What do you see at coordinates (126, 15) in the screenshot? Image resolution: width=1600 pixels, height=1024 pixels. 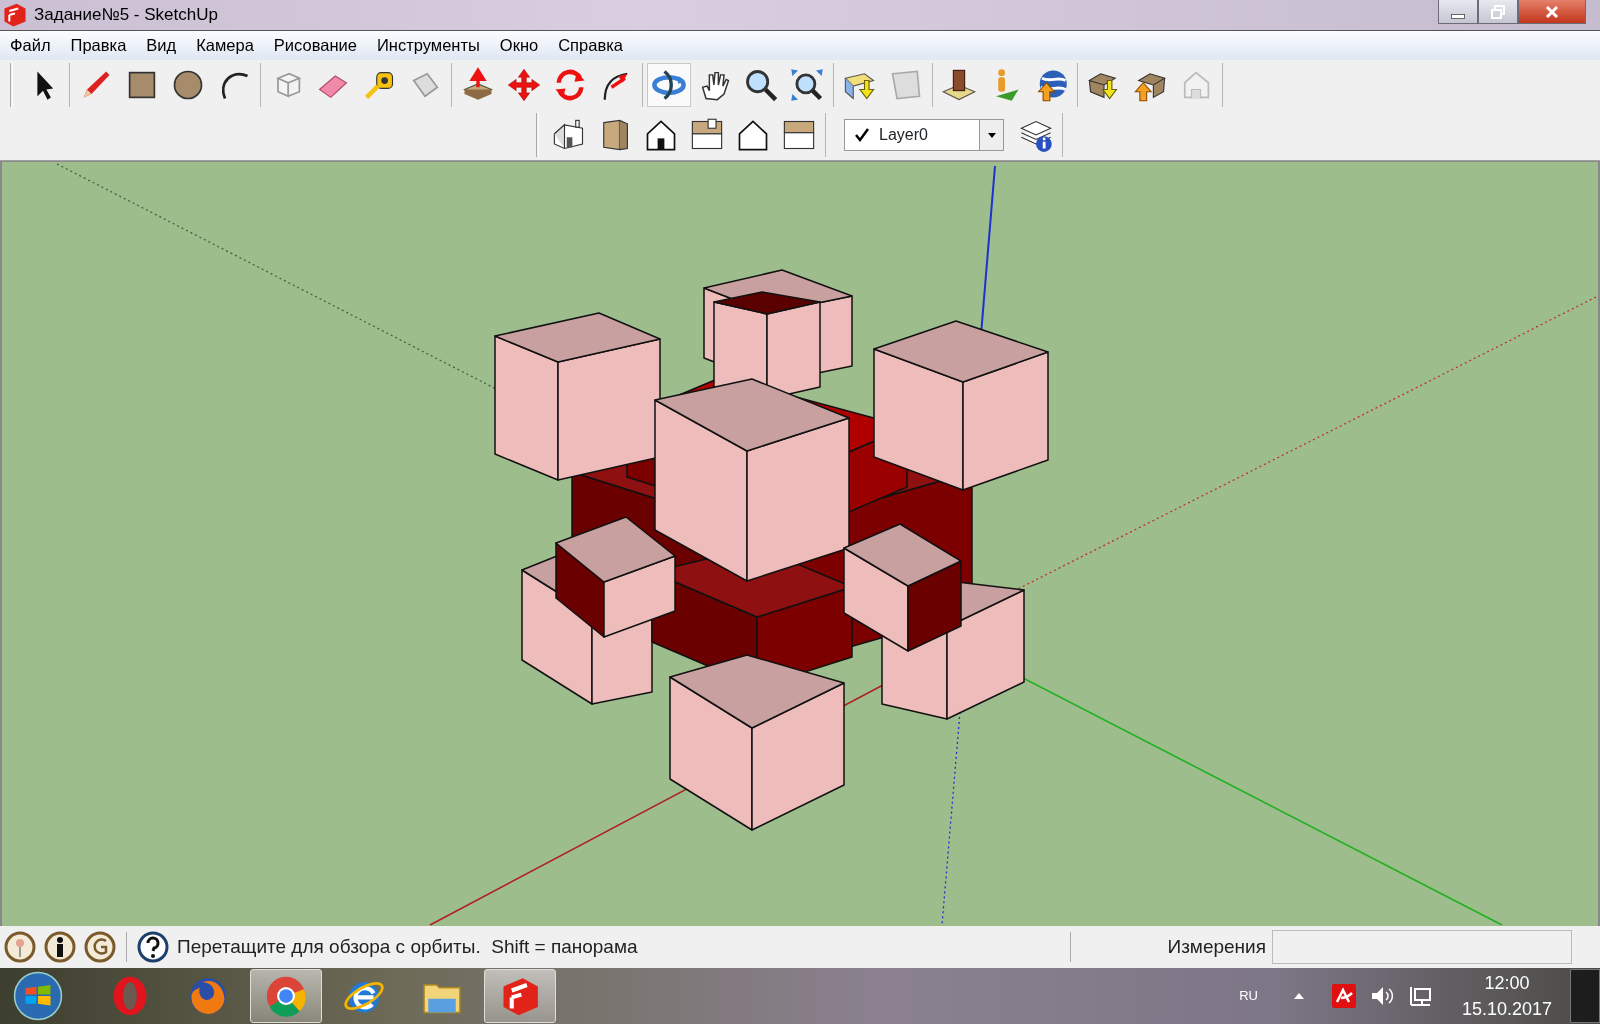 I see `window-title: Задание№5 - SketchUp` at bounding box center [126, 15].